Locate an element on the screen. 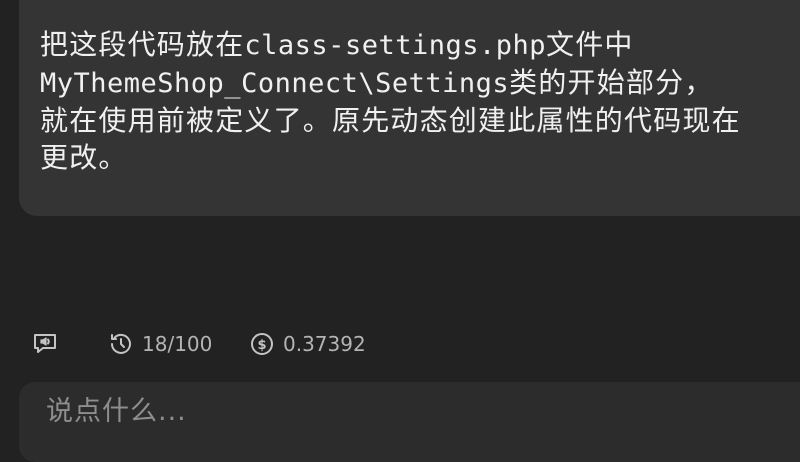 The width and height of the screenshot is (800, 462). cost-value: 0.37392 is located at coordinates (324, 344).